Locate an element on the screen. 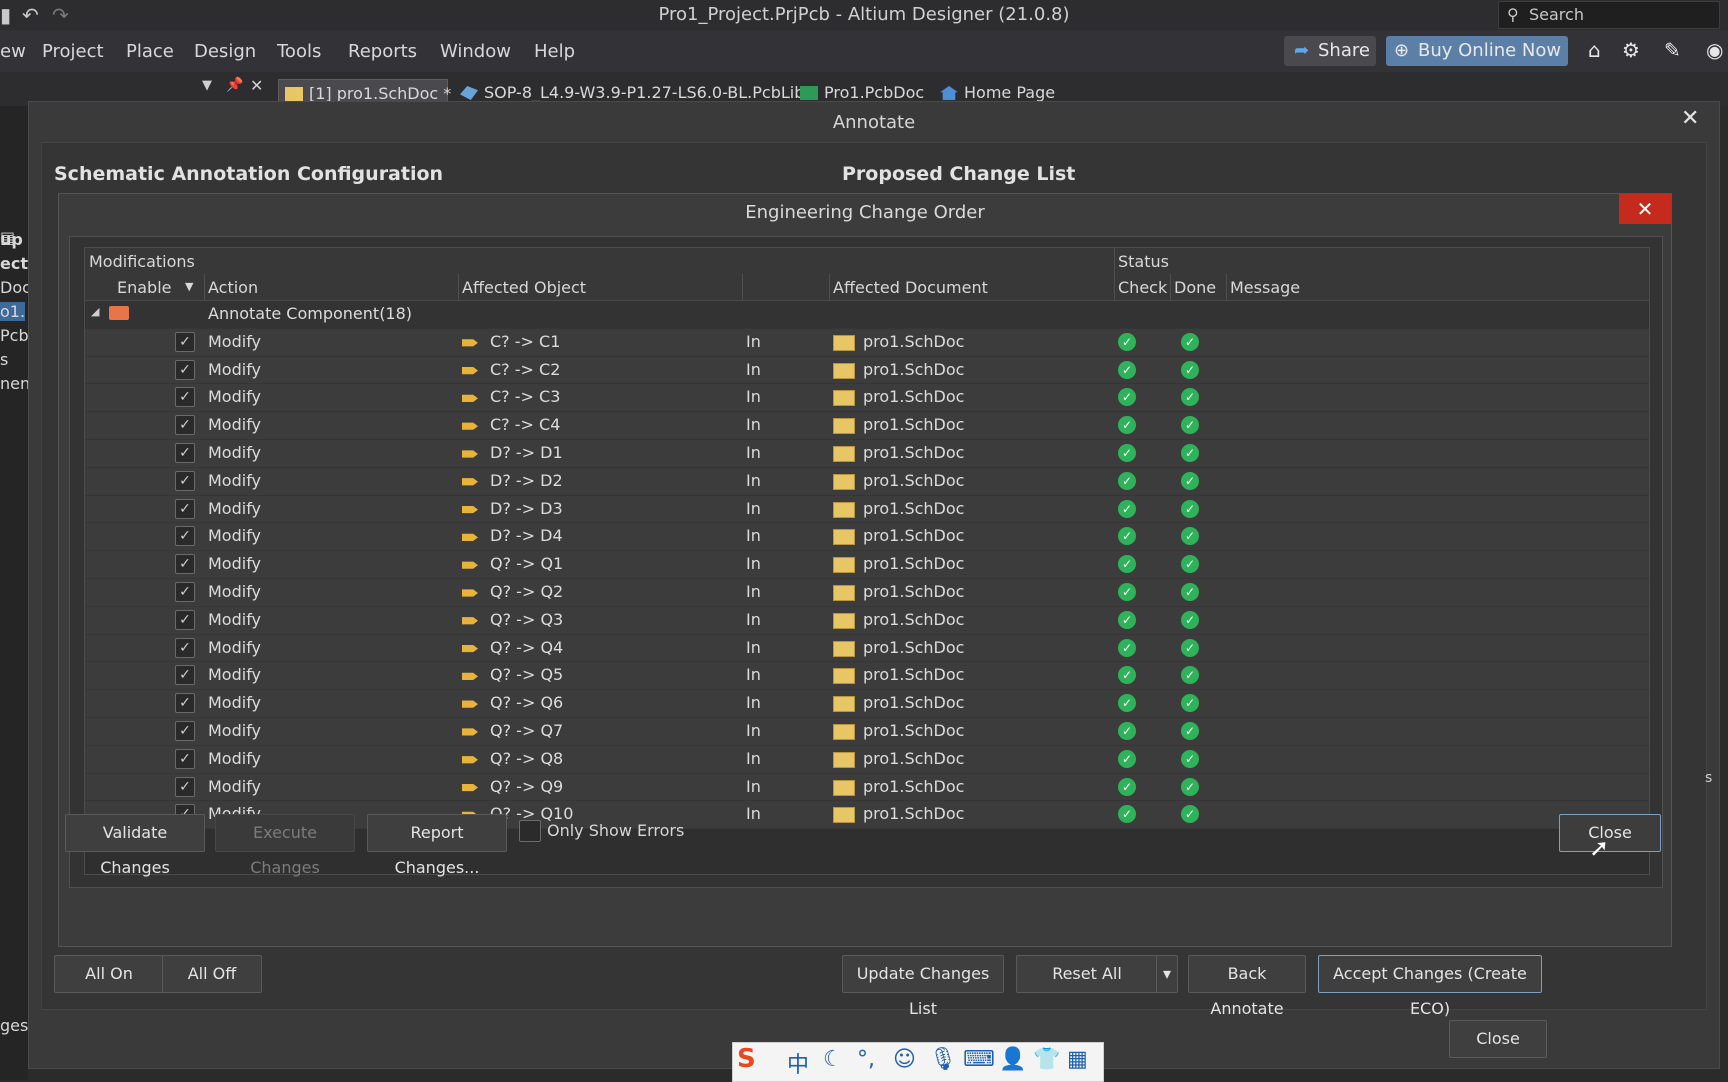  account-icon: ◉ is located at coordinates (1714, 50).